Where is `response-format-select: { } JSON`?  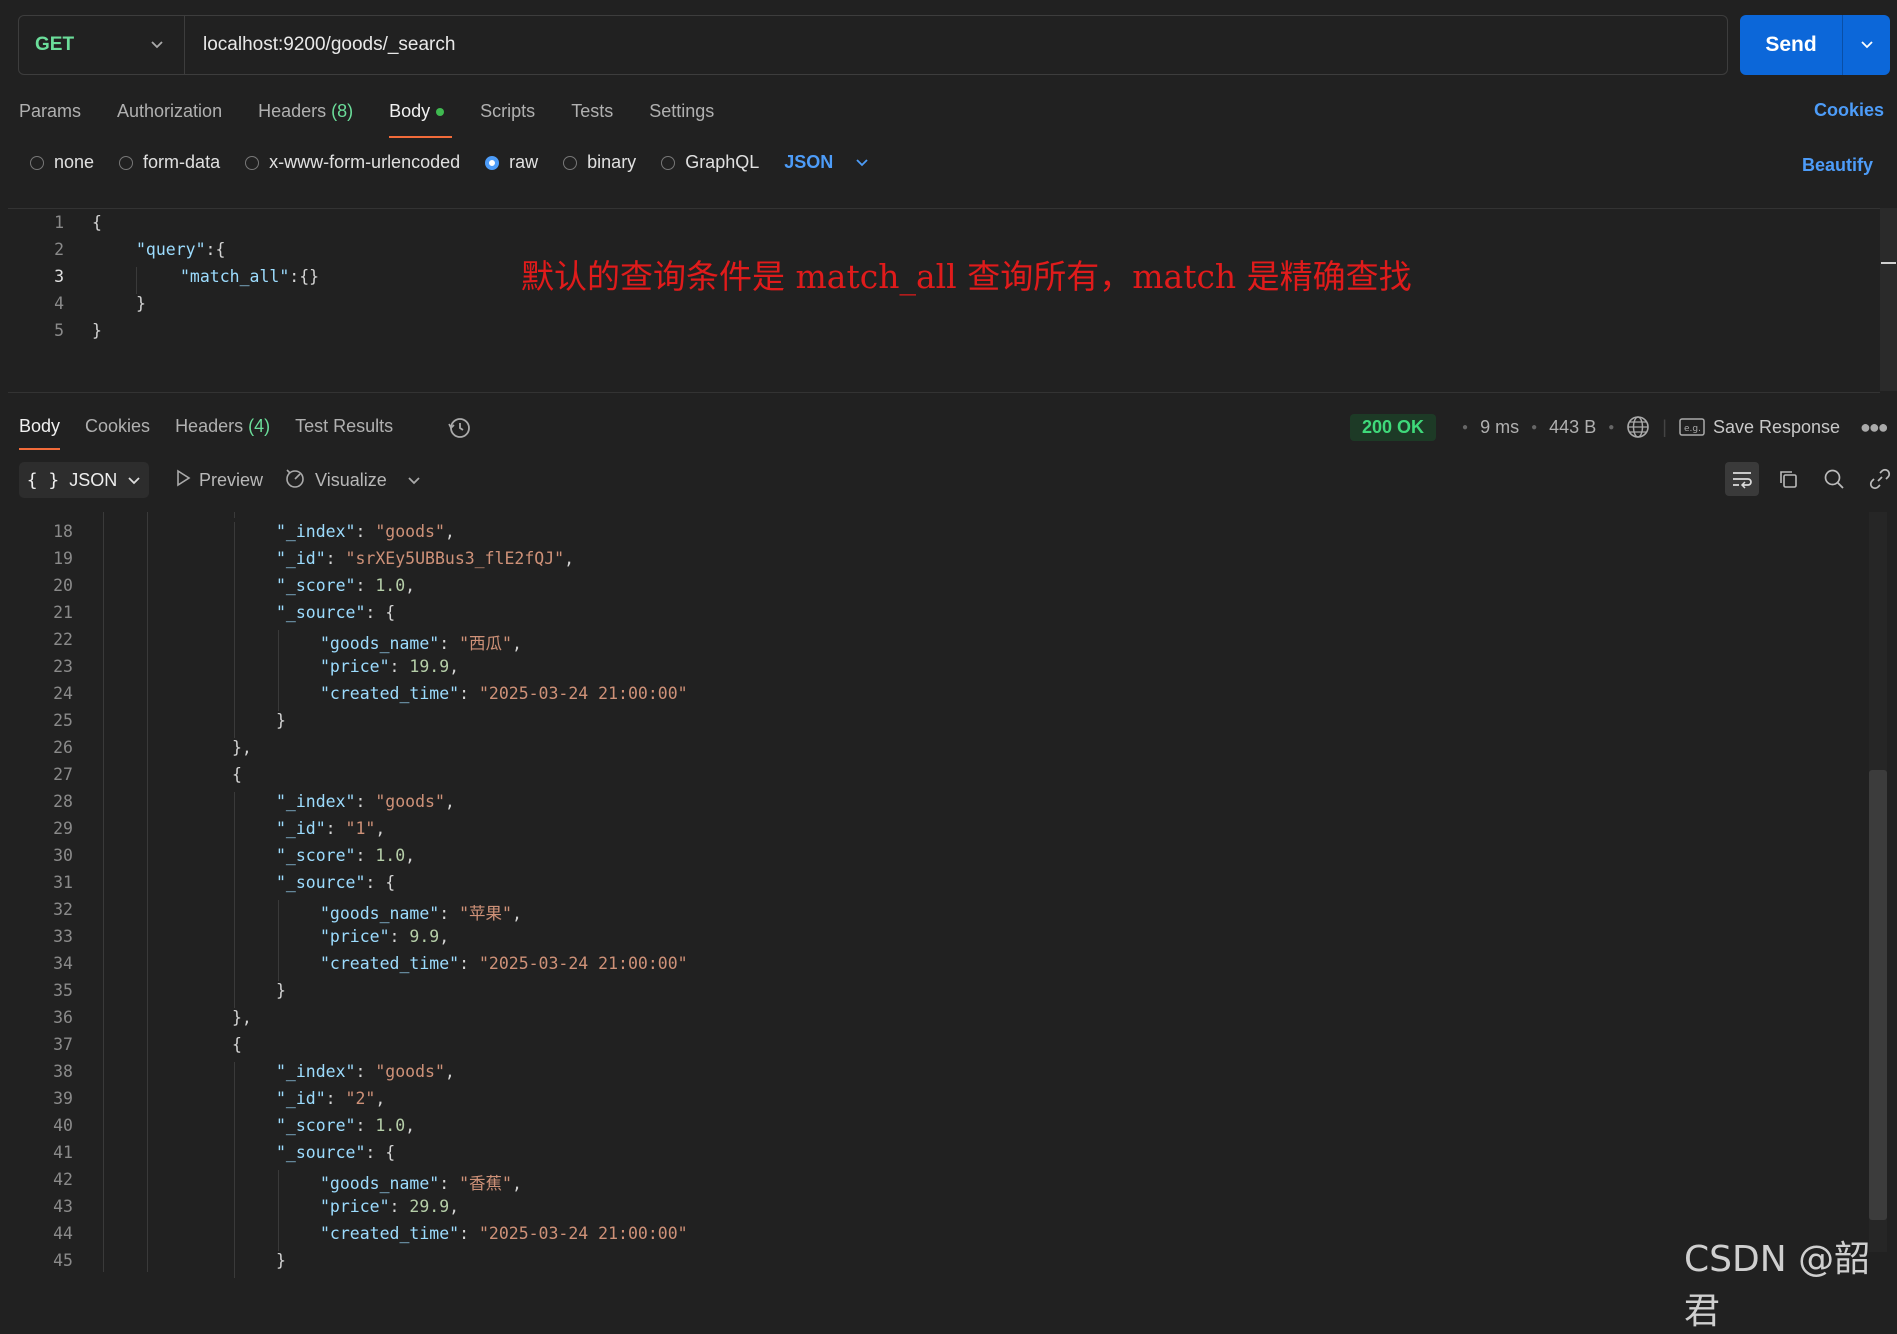 response-format-select: { } JSON is located at coordinates (84, 480).